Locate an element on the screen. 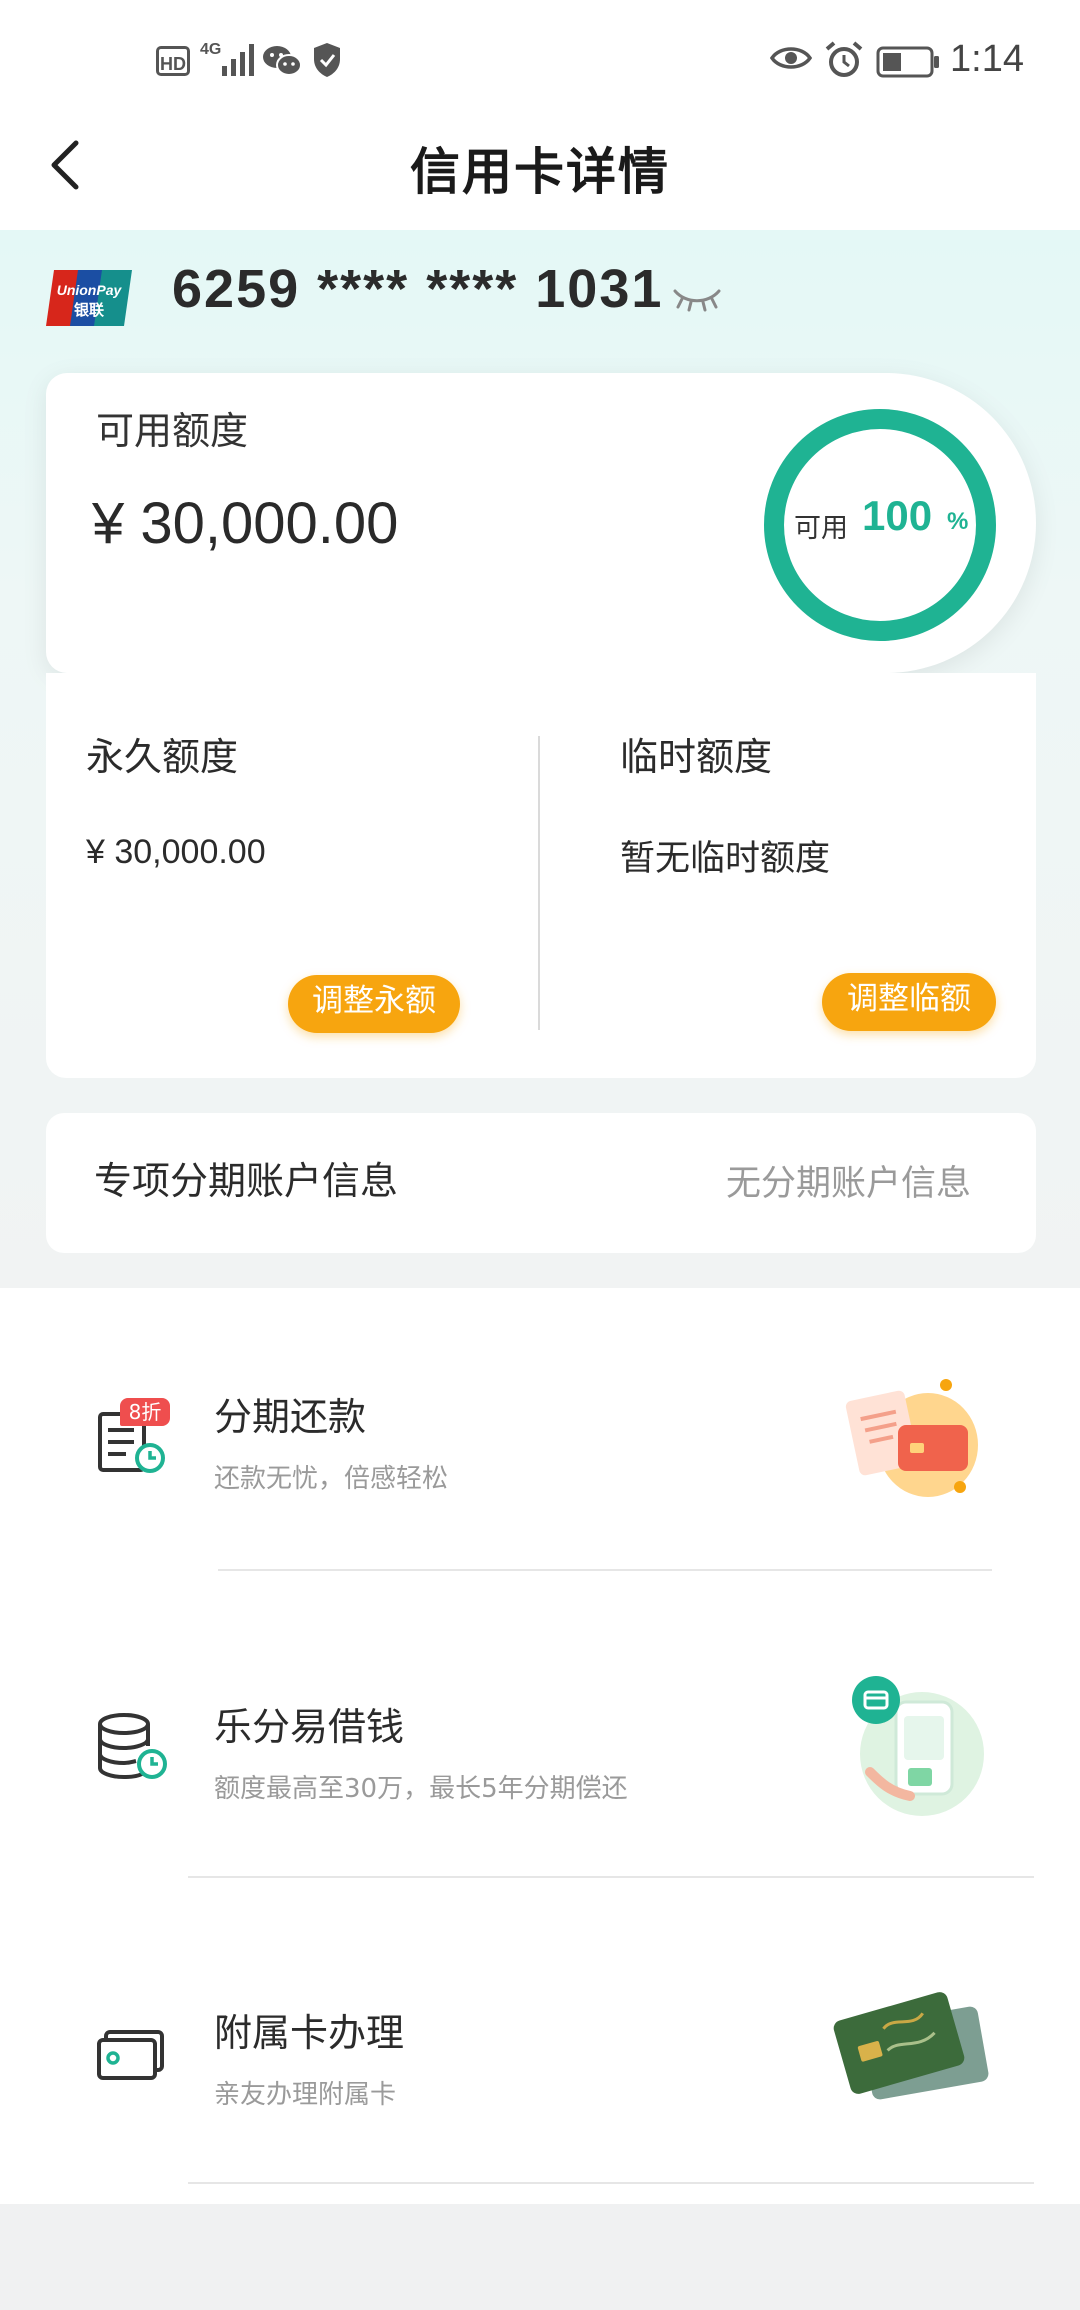  eye-closed-icon is located at coordinates (697, 299).